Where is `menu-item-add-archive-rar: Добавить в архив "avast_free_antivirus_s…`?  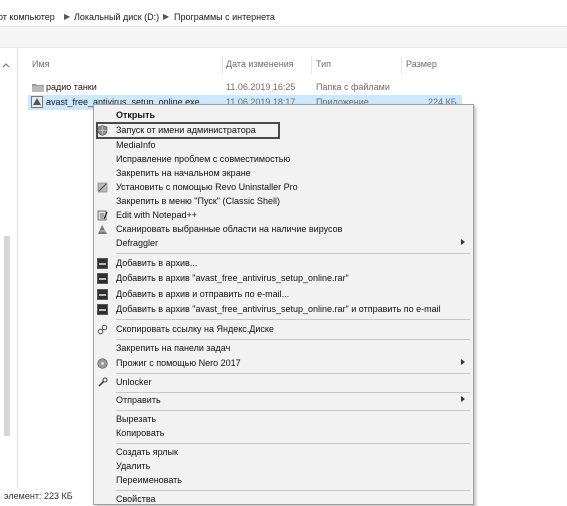
menu-item-add-archive-rar: Добавить в архив "avast_free_antivirus_s… is located at coordinates (283, 278).